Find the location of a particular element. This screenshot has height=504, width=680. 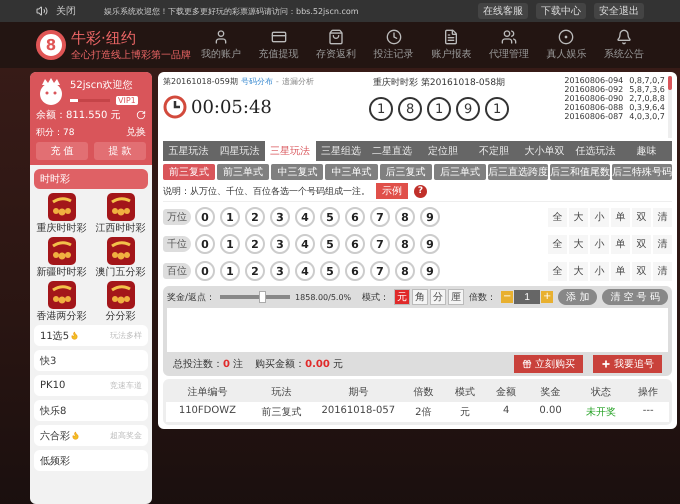

play-tab: 四星玩法 is located at coordinates (239, 151).